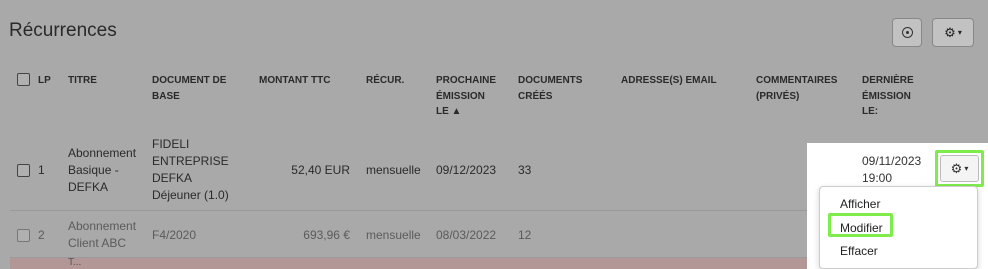 Image resolution: width=988 pixels, height=269 pixels. What do you see at coordinates (82, 81) in the screenshot?
I see `header-titre: TITRE` at bounding box center [82, 81].